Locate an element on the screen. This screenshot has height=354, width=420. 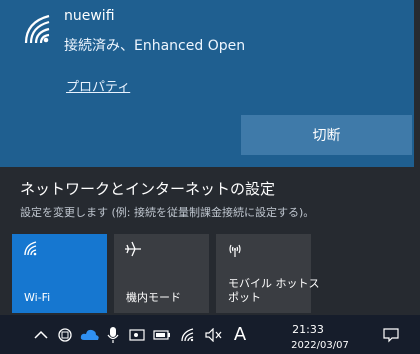
quick-action-label: Wi-Fi is located at coordinates (37, 297).